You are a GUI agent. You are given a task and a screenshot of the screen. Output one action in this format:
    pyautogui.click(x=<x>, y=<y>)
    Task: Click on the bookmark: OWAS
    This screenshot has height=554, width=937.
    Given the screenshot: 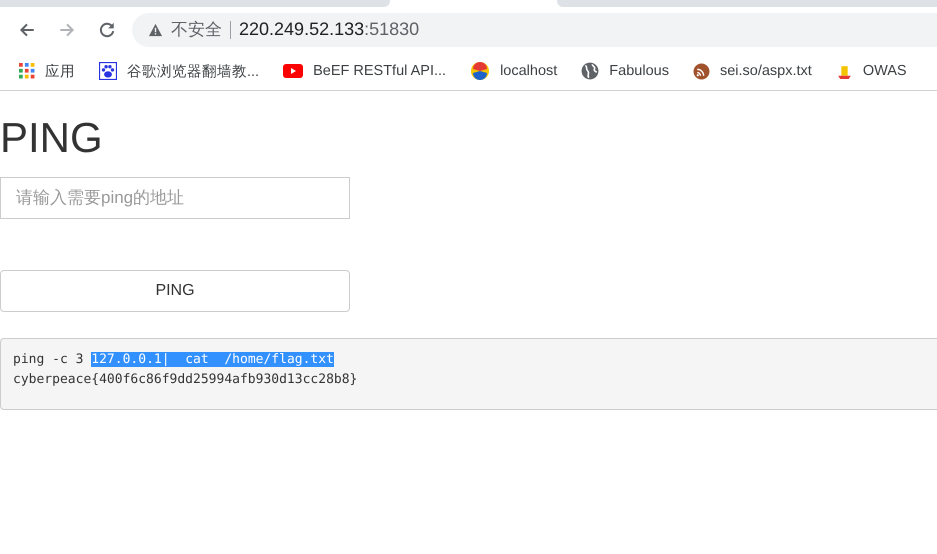 What is the action you would take?
    pyautogui.click(x=871, y=71)
    